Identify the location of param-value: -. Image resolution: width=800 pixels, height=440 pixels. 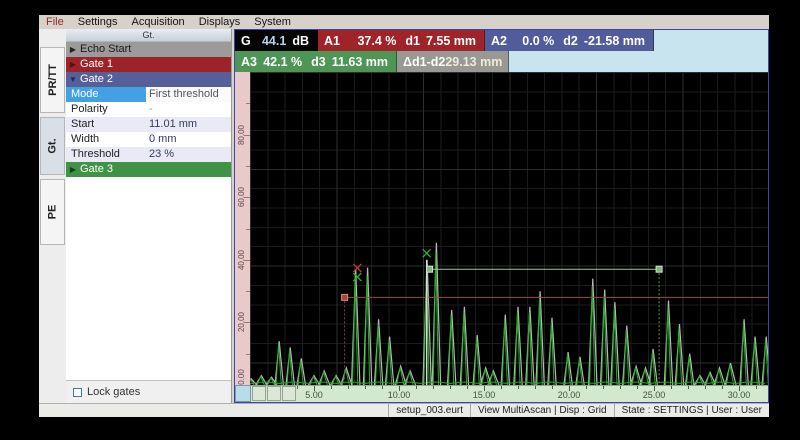
(188, 109).